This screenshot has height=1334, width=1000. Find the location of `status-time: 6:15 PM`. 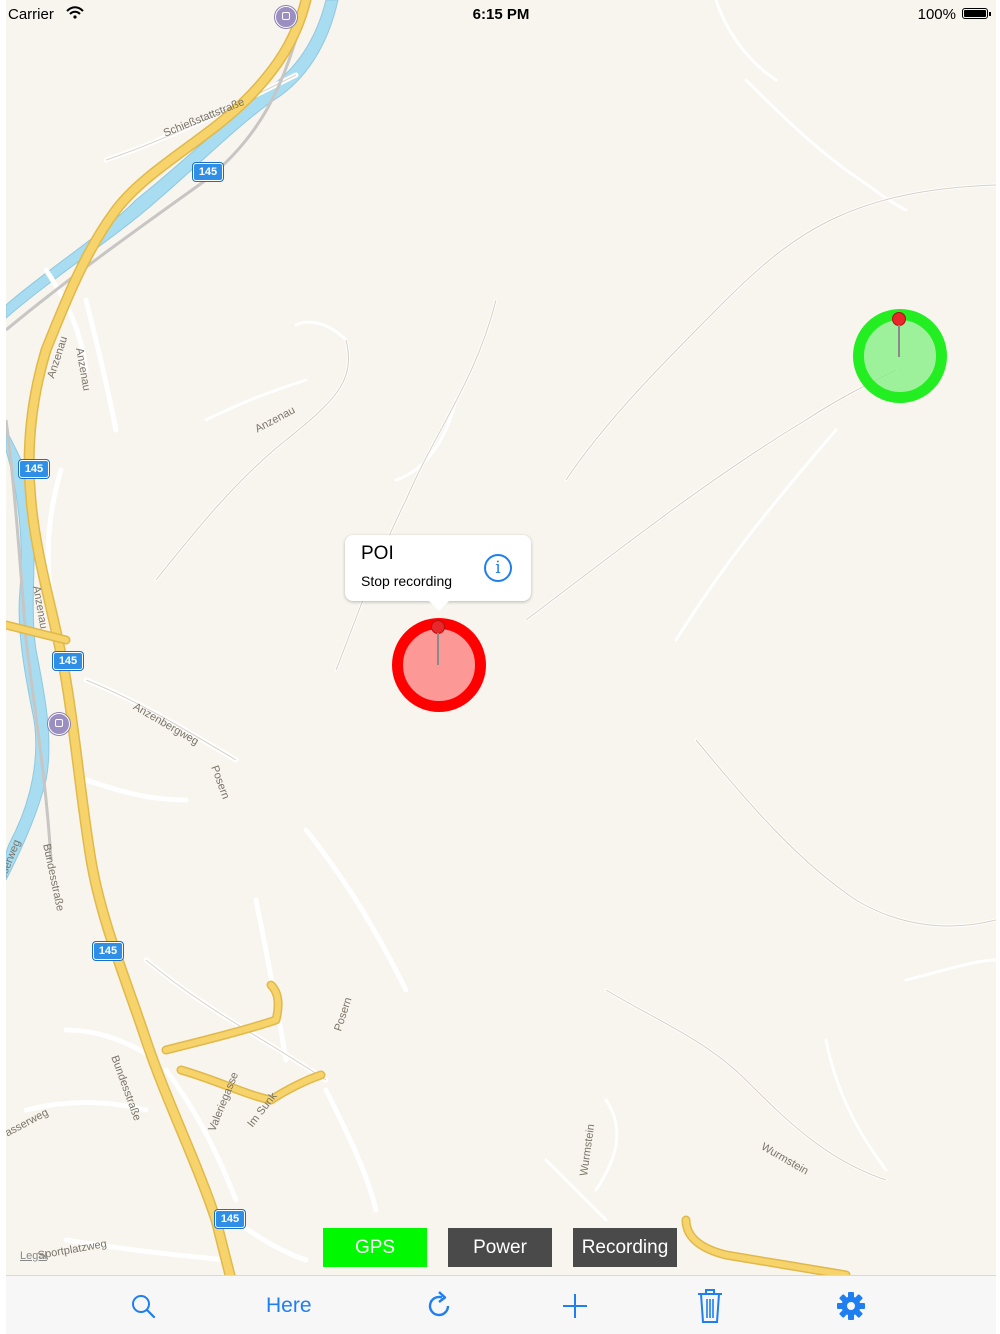

status-time: 6:15 PM is located at coordinates (501, 14).